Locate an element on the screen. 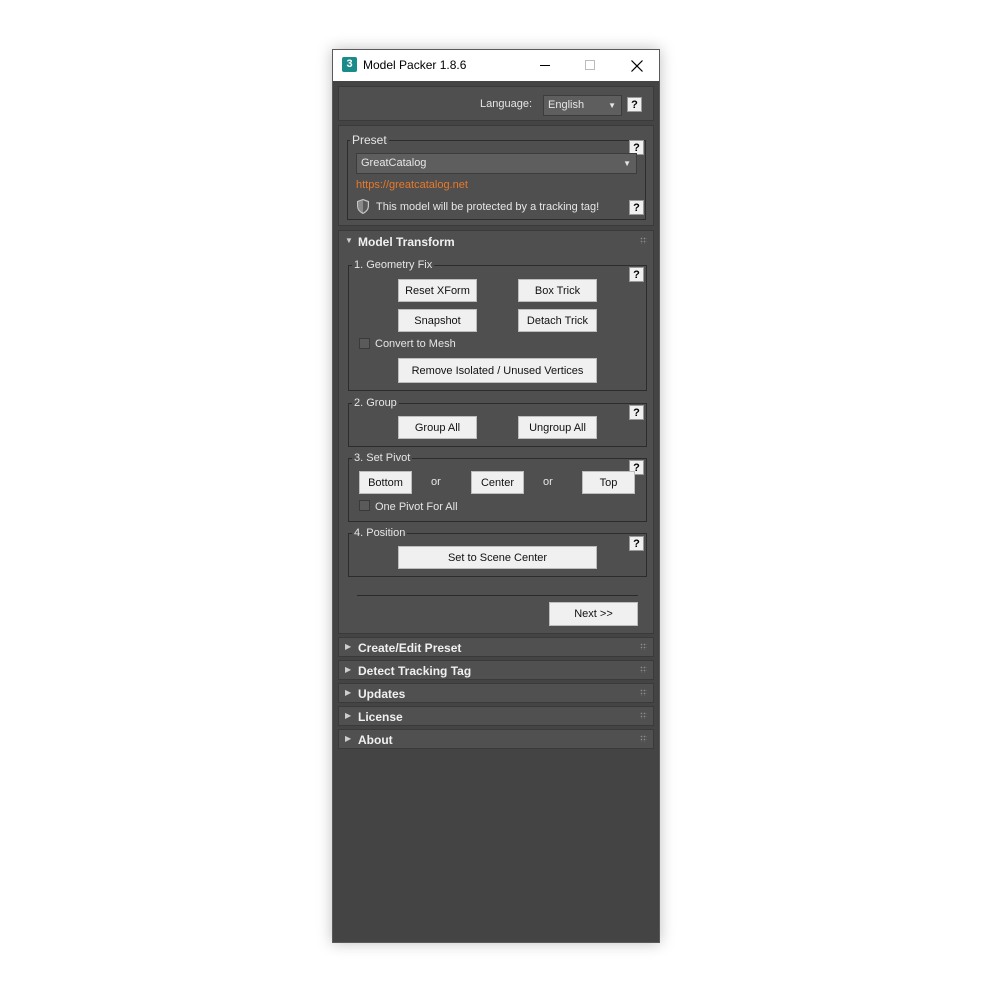  pivot-center-button: Center is located at coordinates (497, 482).